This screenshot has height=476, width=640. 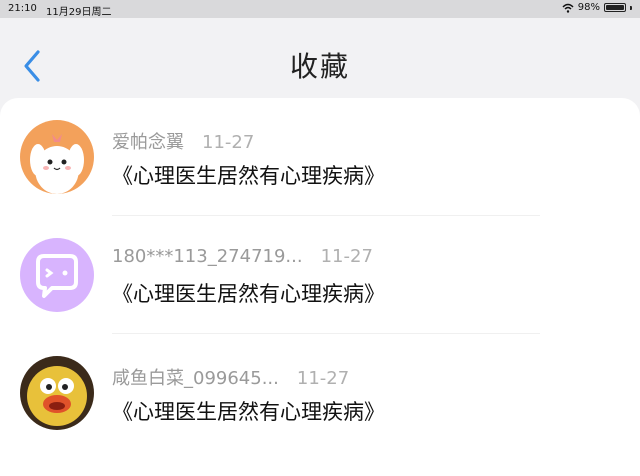 I want to click on duck-avatar-icon, so click(x=57, y=393).